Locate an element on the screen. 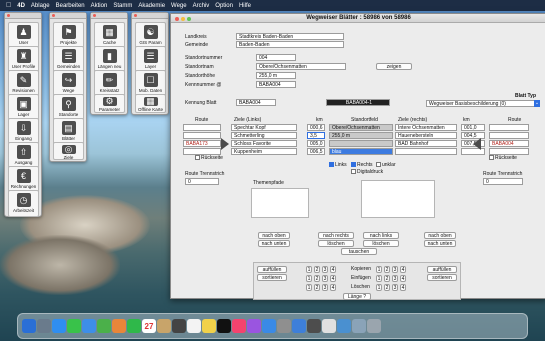  contacts-icon is located at coordinates (164, 326).